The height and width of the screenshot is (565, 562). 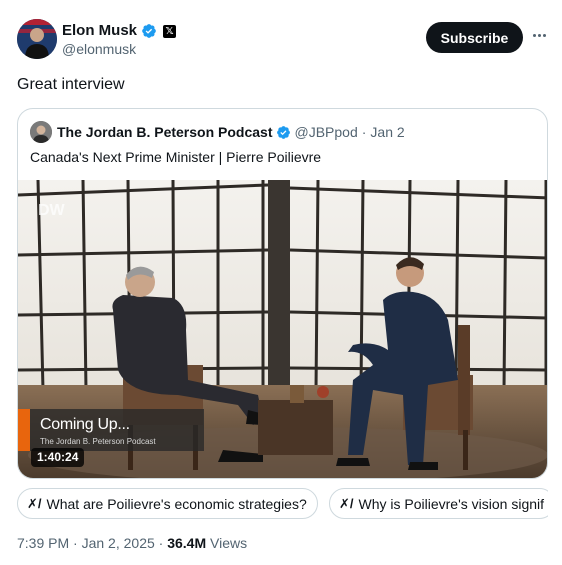 What do you see at coordinates (37, 39) in the screenshot?
I see `author-avatar` at bounding box center [37, 39].